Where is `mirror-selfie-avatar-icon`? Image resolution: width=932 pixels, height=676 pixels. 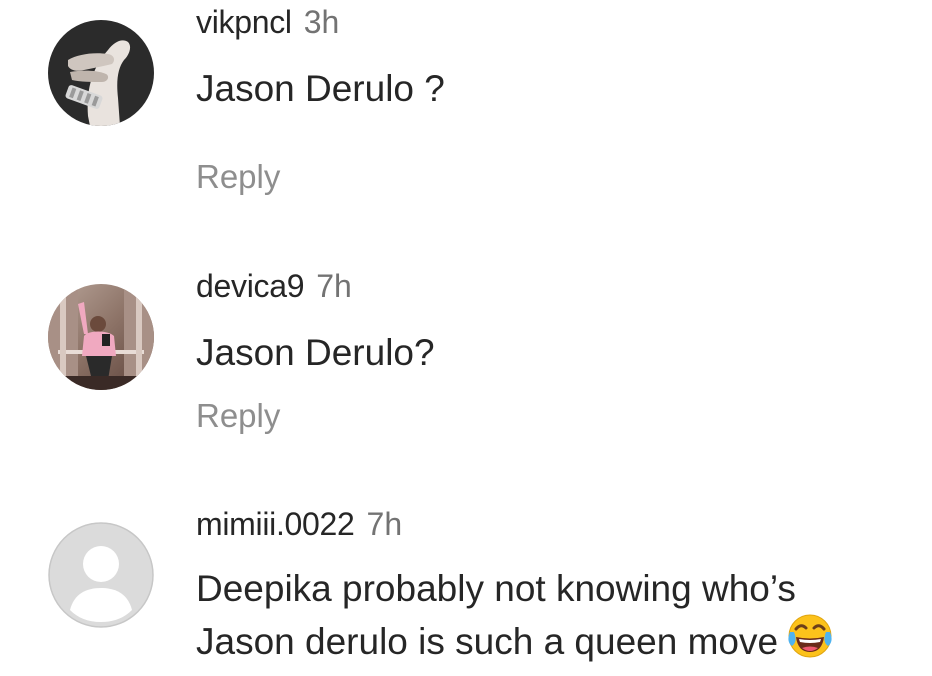 mirror-selfie-avatar-icon is located at coordinates (101, 337).